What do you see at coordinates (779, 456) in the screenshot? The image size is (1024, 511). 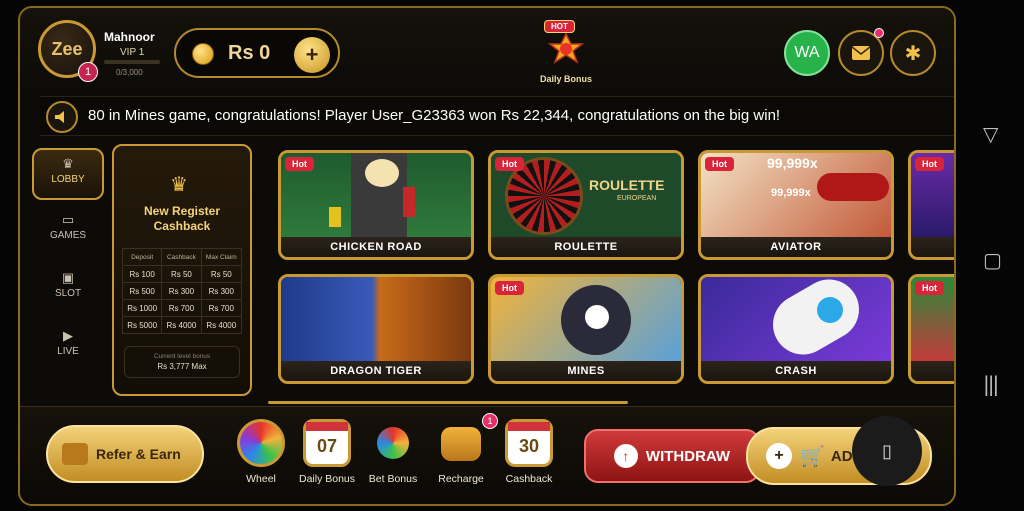 I see `plus-icon: +` at bounding box center [779, 456].